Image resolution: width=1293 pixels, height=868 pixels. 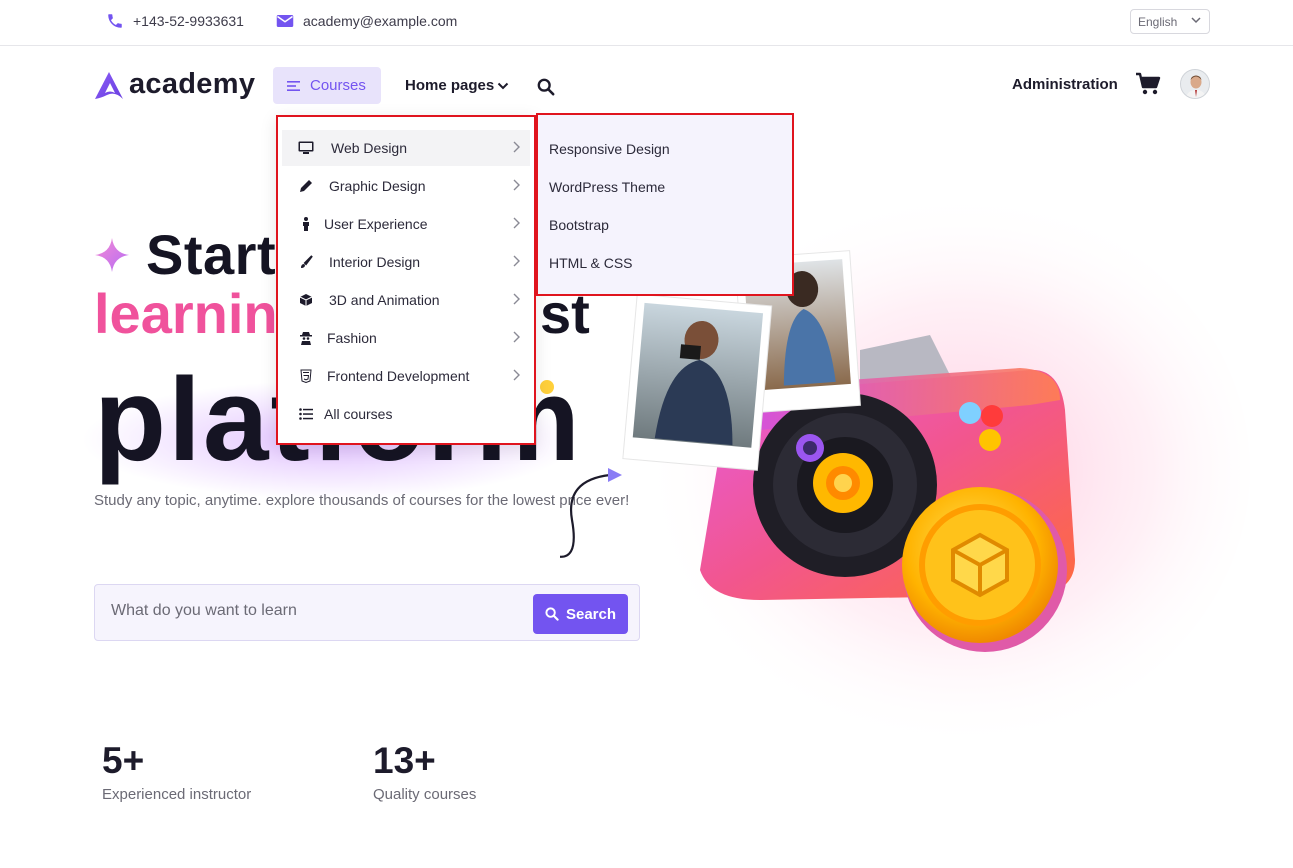 I want to click on person-icon, so click(x=306, y=224).